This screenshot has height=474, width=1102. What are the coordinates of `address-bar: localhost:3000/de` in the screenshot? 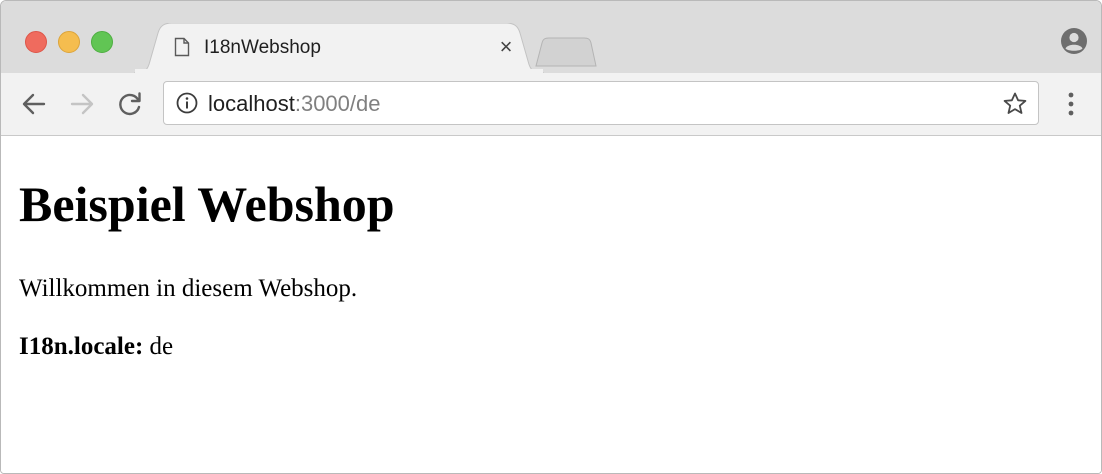 It's located at (601, 103).